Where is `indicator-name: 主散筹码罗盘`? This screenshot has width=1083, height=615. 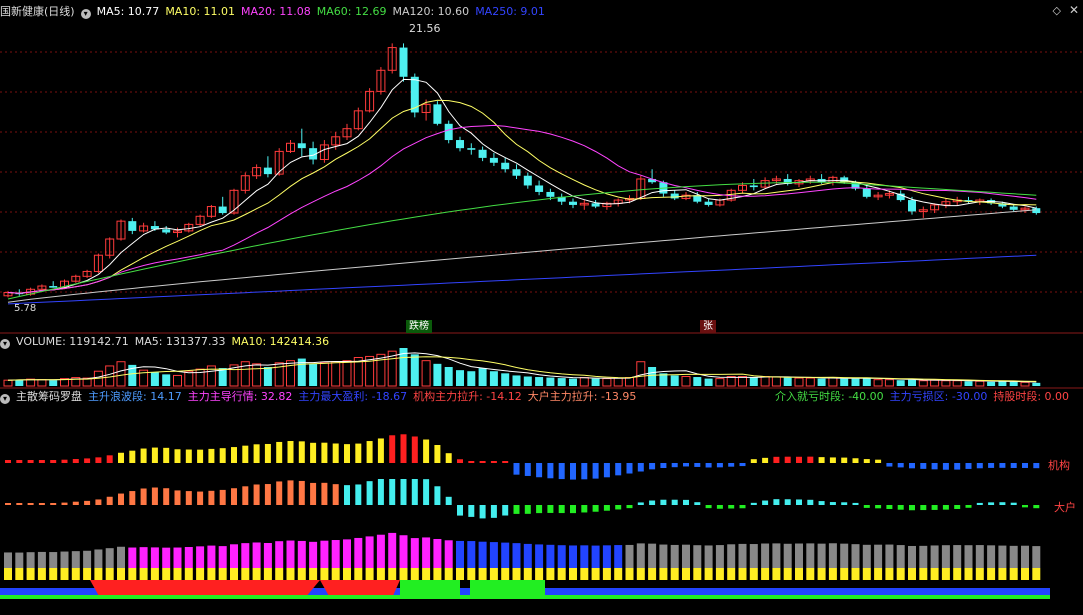 indicator-name: 主散筹码罗盘 is located at coordinates (49, 396).